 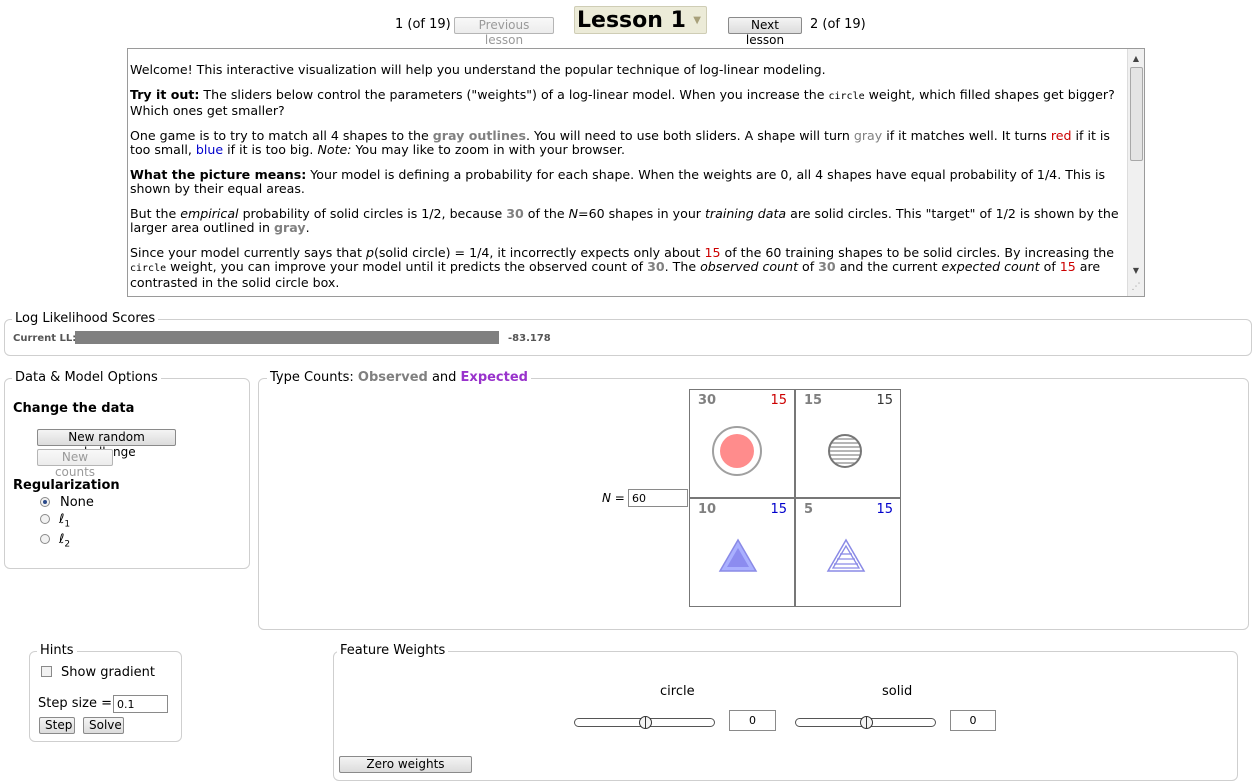 I want to click on next-lesson-button: Next lesson, so click(x=765, y=32).